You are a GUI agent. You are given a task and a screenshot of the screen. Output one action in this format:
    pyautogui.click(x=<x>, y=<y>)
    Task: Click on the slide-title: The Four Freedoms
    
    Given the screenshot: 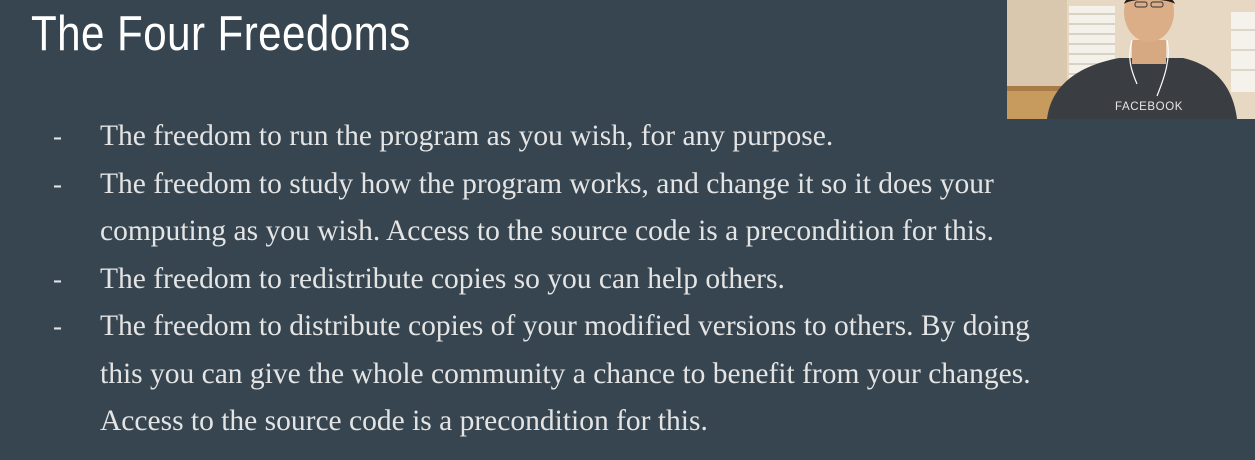 What is the action you would take?
    pyautogui.click(x=221, y=34)
    